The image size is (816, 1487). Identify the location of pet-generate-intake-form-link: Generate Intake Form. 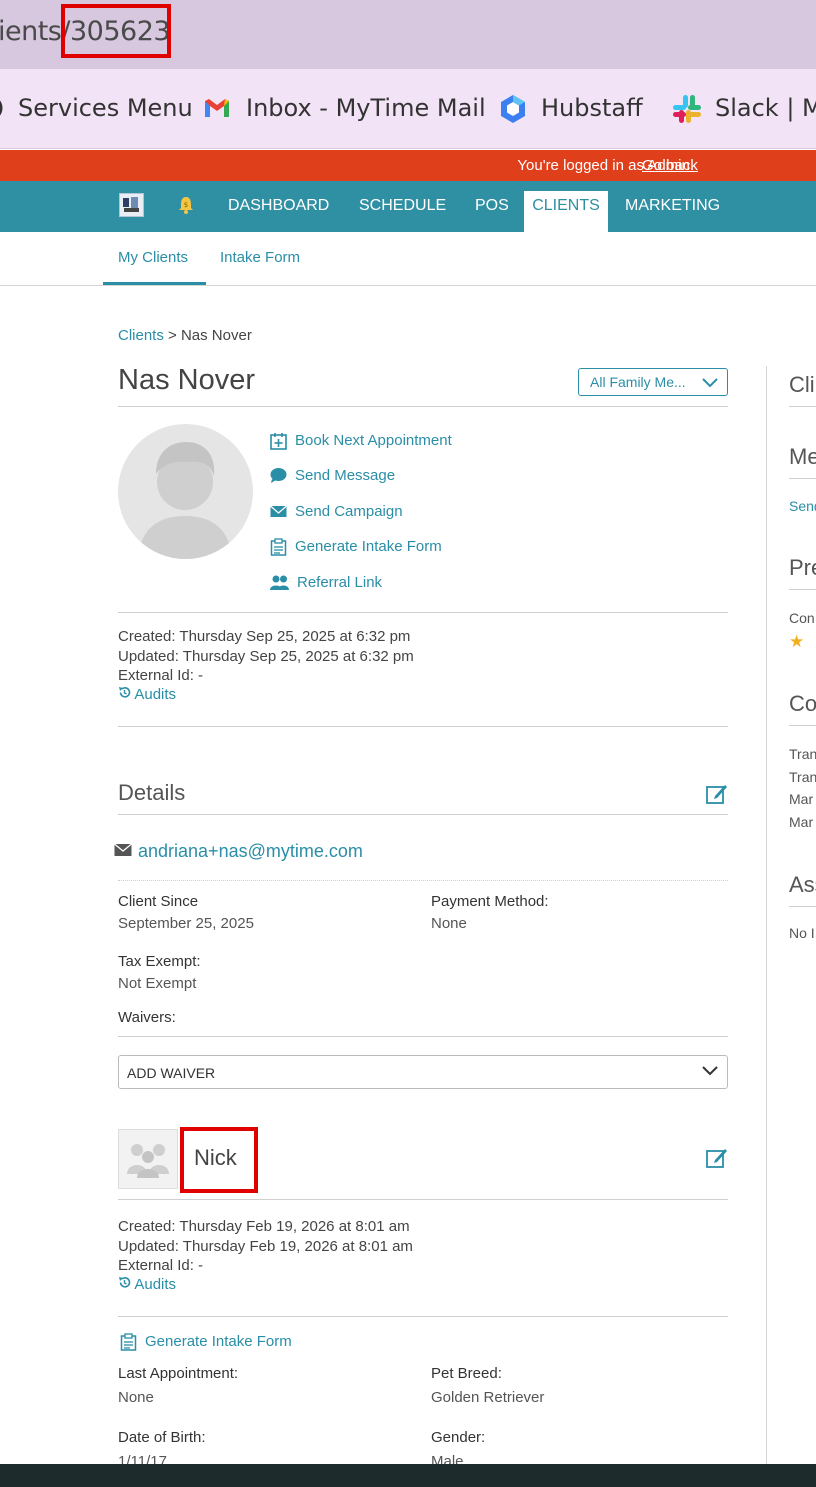
(206, 1342).